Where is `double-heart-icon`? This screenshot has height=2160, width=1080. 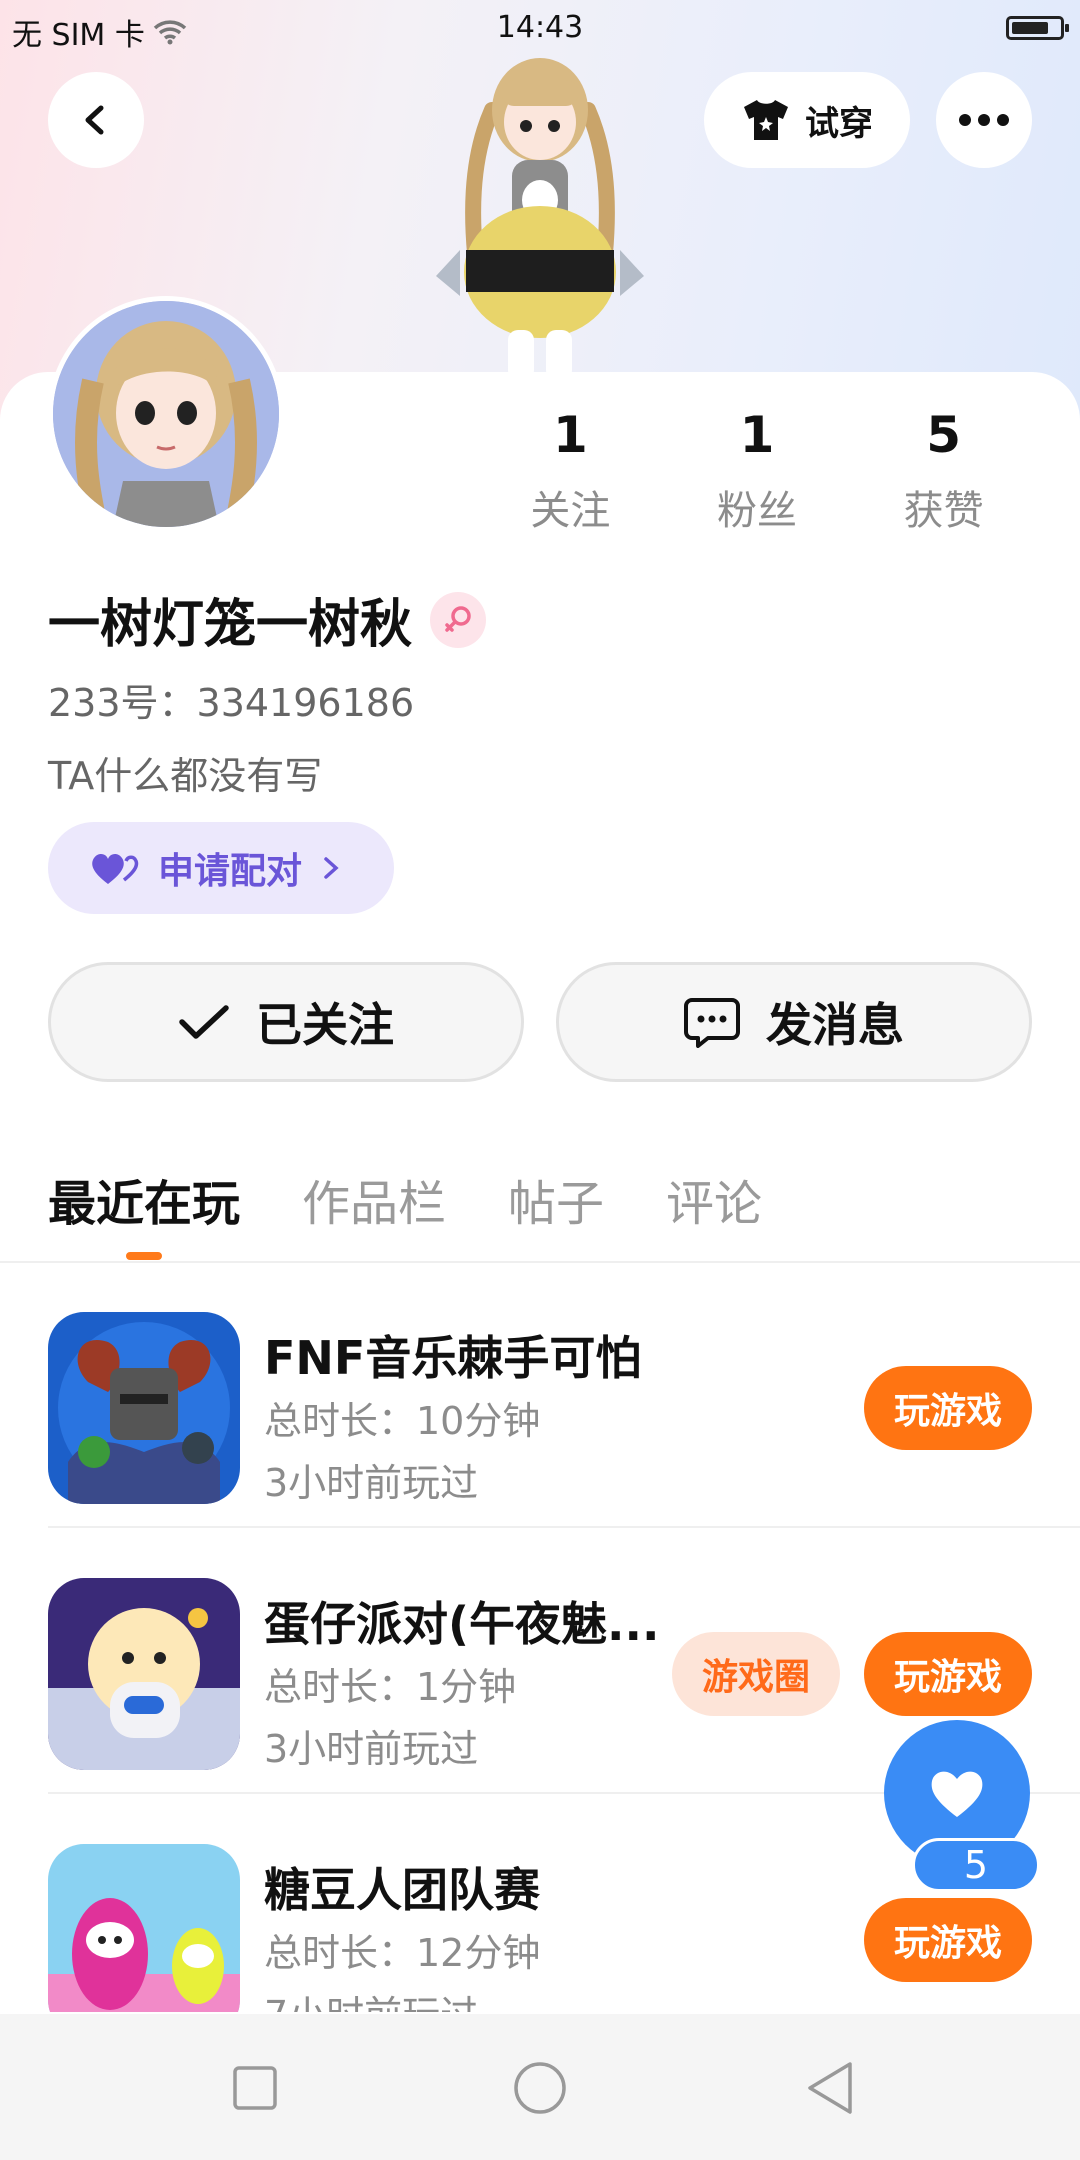 double-heart-icon is located at coordinates (115, 868).